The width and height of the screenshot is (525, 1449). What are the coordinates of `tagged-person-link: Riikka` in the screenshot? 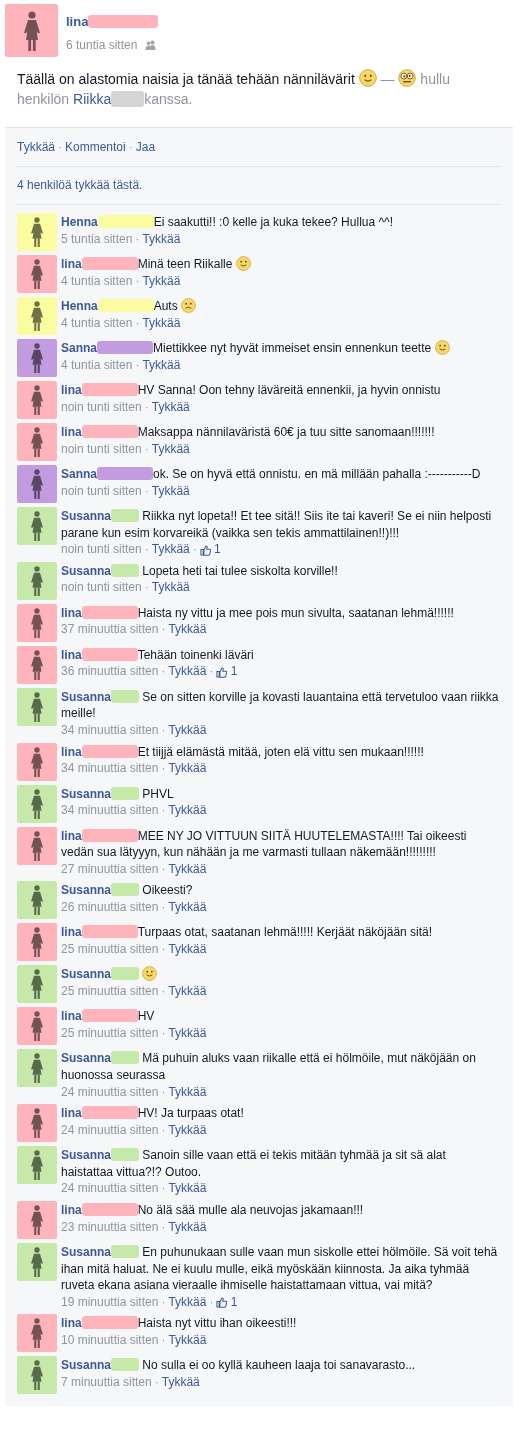 It's located at (92, 99).